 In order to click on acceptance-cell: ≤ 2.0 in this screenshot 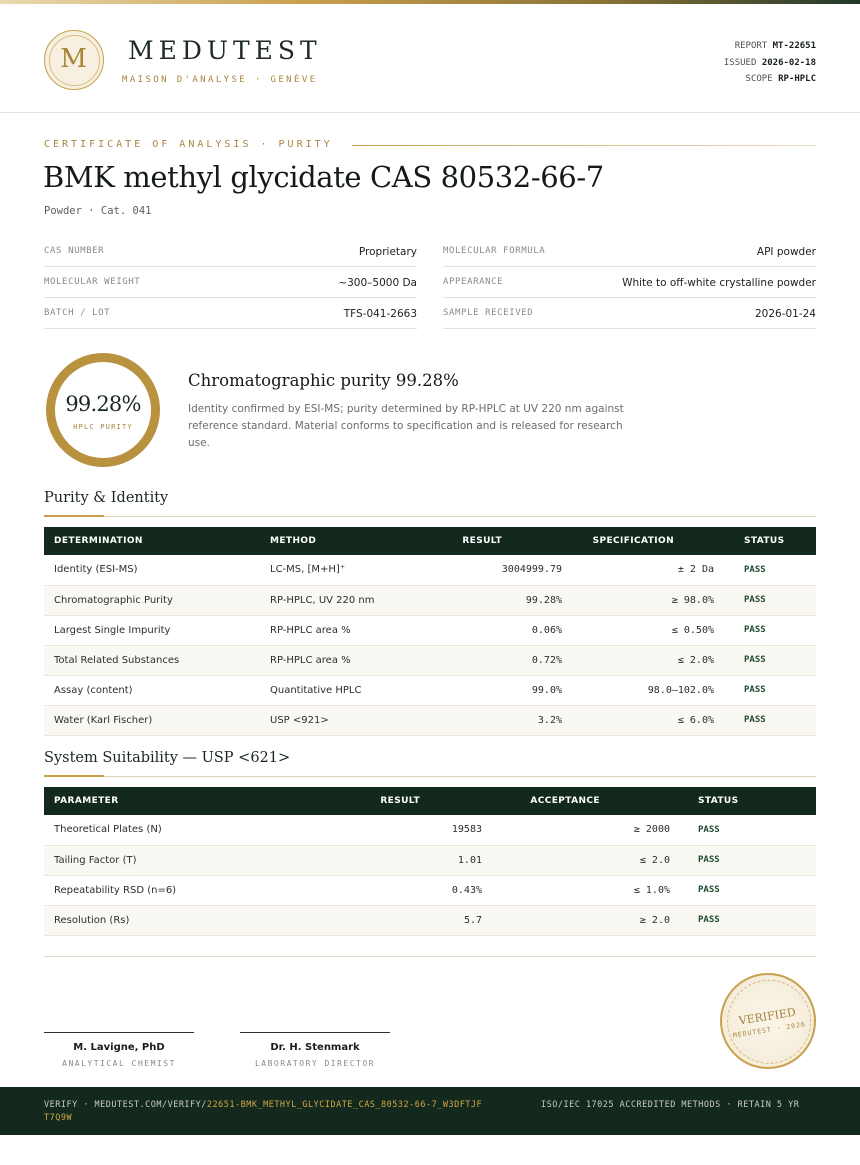, I will do `click(586, 860)`.